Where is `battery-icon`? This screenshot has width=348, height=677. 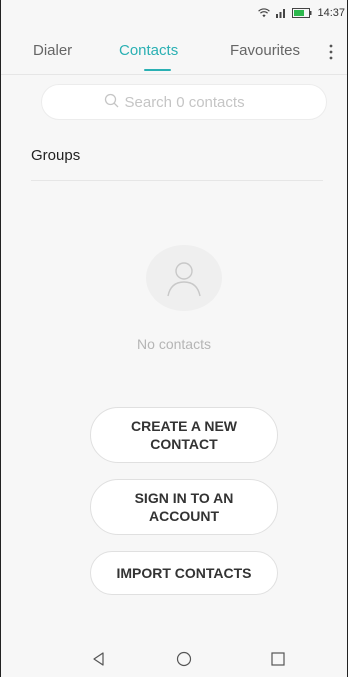
battery-icon is located at coordinates (302, 13).